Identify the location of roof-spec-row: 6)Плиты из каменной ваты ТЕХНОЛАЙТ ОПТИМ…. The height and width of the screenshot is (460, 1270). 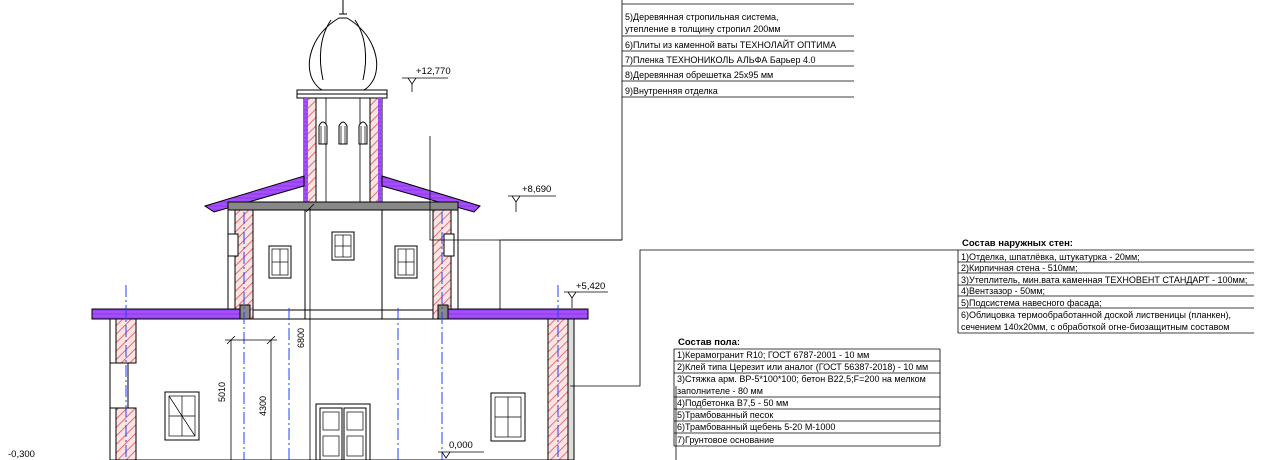
(730, 44).